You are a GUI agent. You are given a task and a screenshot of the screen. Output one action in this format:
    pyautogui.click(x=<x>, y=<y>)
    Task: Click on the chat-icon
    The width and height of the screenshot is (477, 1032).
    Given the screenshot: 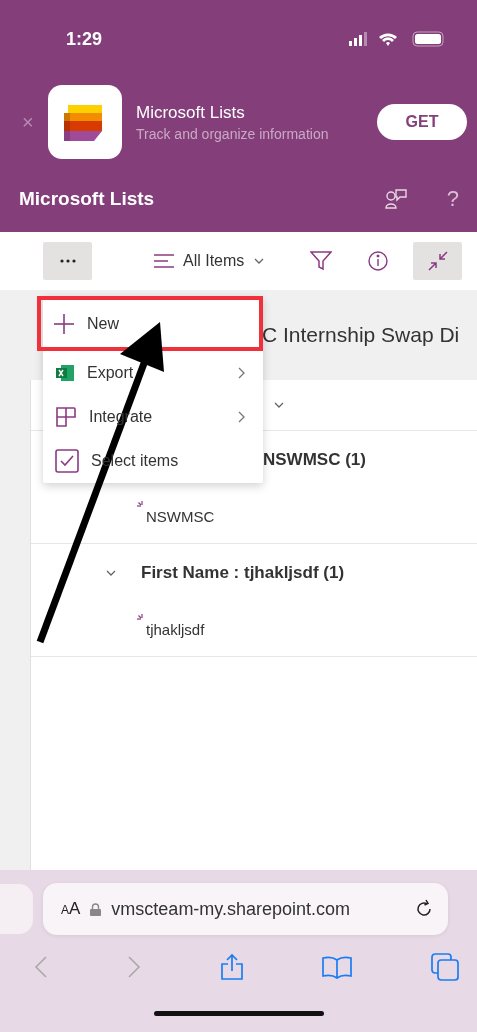 What is the action you would take?
    pyautogui.click(x=395, y=199)
    